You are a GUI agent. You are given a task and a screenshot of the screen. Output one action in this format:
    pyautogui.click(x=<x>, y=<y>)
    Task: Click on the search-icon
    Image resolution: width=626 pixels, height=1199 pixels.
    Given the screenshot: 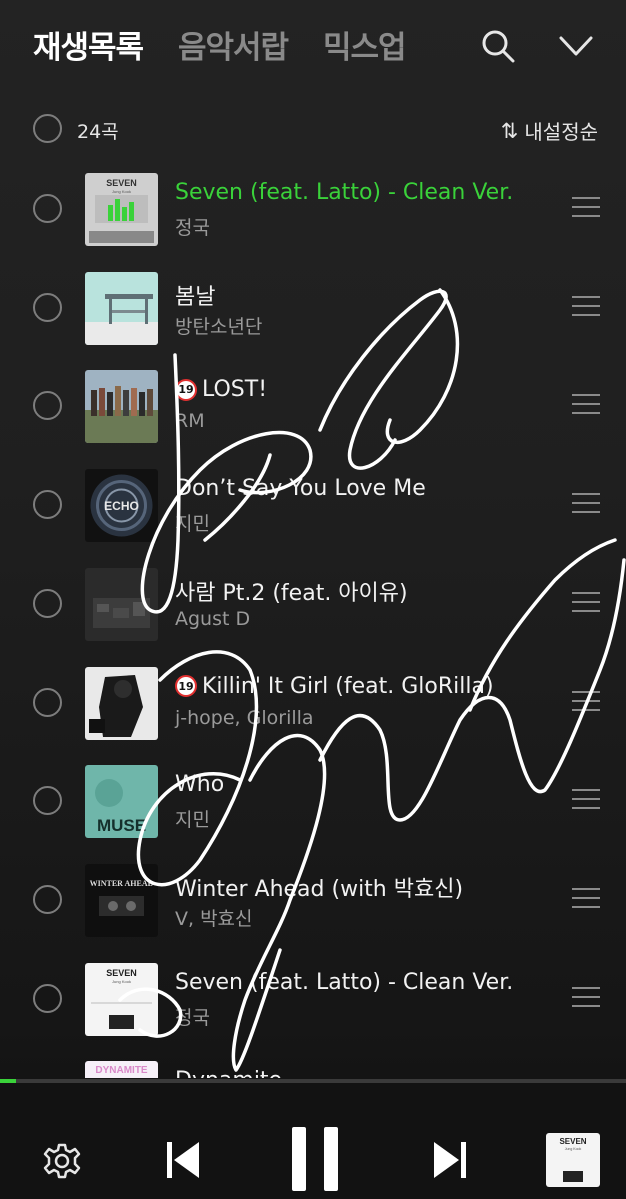 What is the action you would take?
    pyautogui.click(x=498, y=46)
    